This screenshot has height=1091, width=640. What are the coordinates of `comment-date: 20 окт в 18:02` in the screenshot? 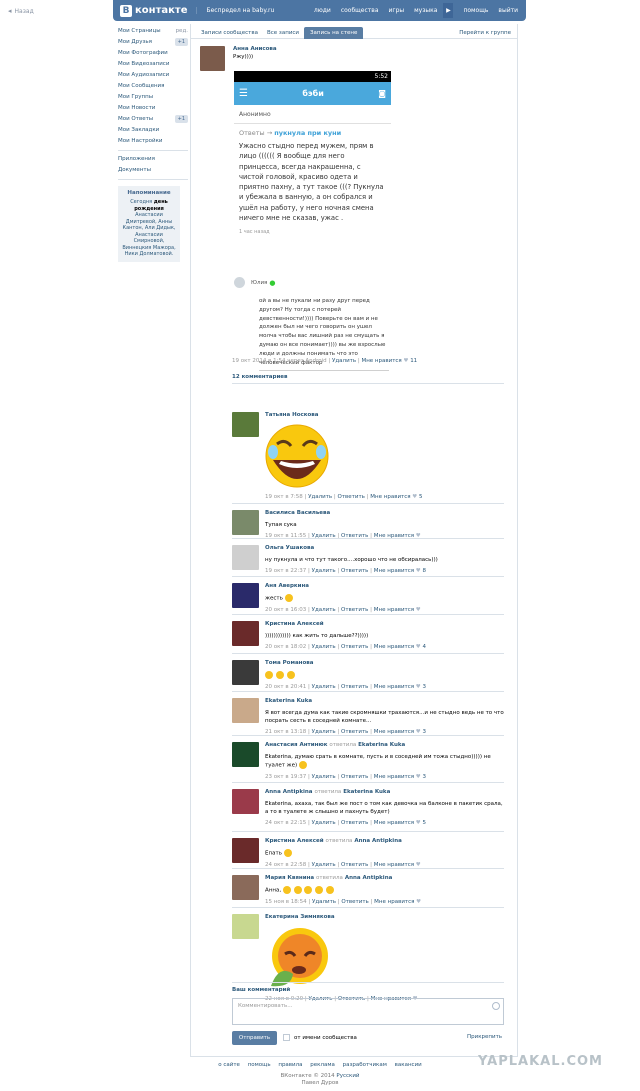 It's located at (285, 647).